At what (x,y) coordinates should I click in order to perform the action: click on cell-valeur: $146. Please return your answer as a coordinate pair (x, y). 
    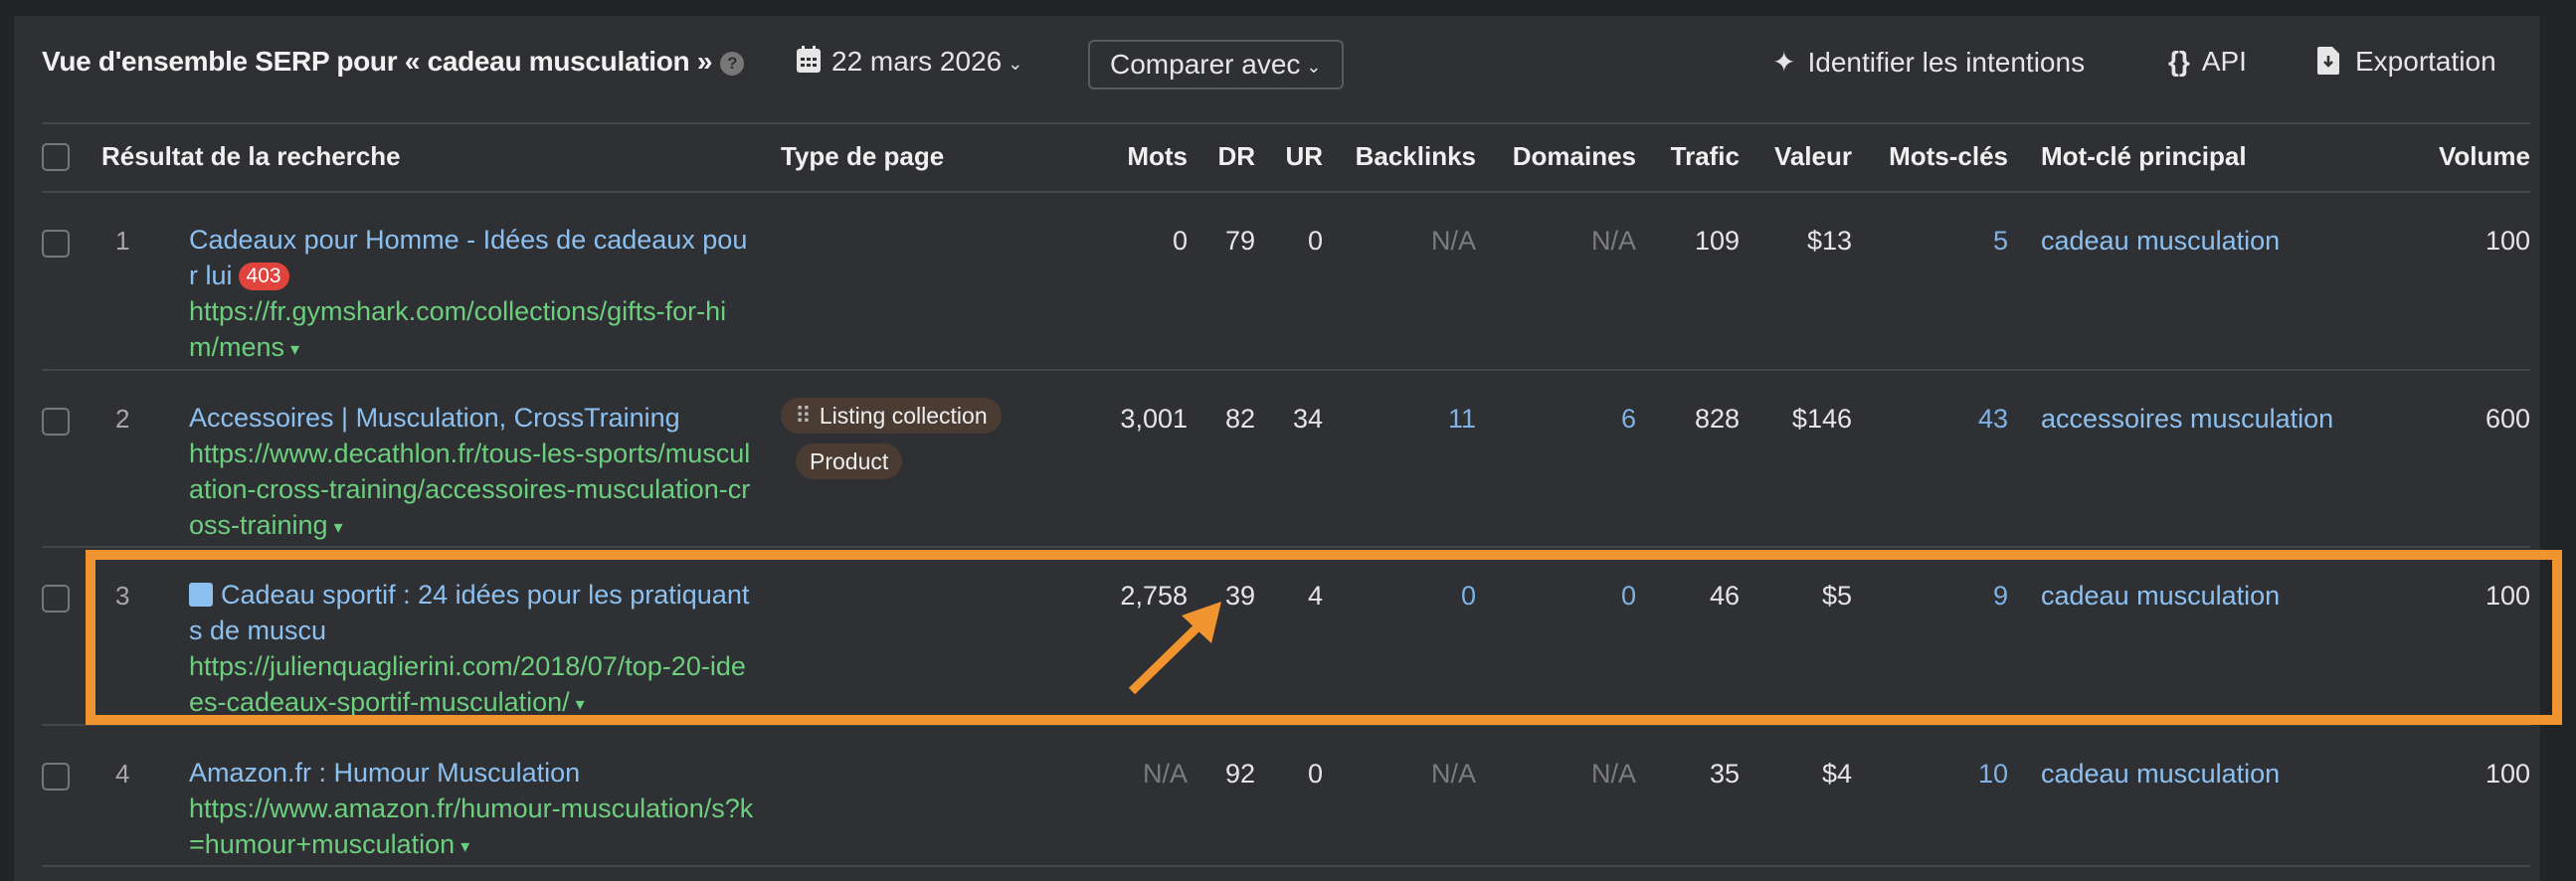
    Looking at the image, I should click on (1821, 419).